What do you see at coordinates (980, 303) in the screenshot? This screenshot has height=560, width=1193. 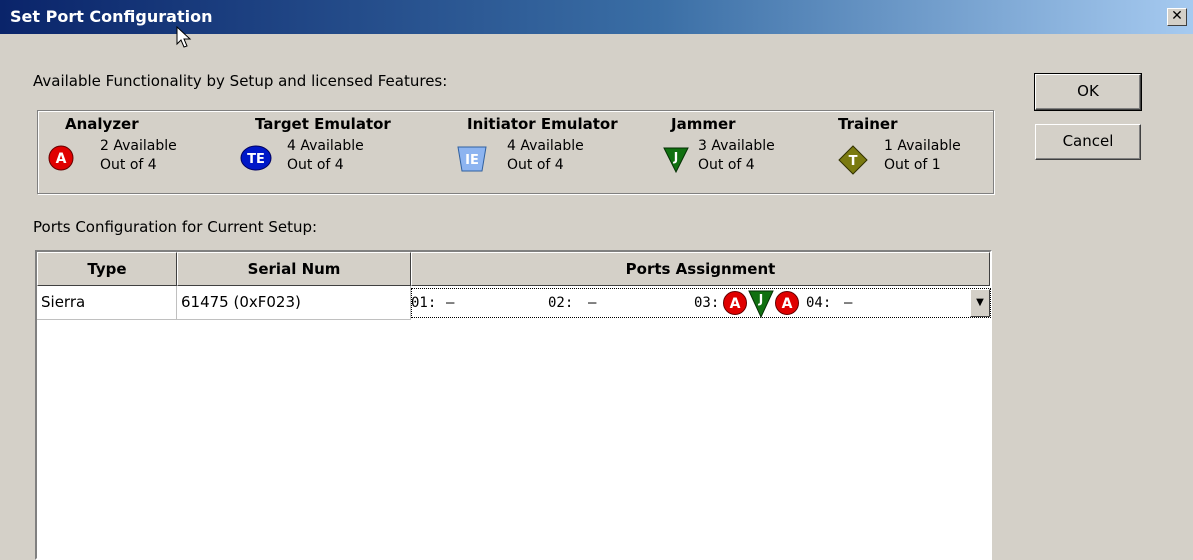 I see `chevron-down-icon: ▼` at bounding box center [980, 303].